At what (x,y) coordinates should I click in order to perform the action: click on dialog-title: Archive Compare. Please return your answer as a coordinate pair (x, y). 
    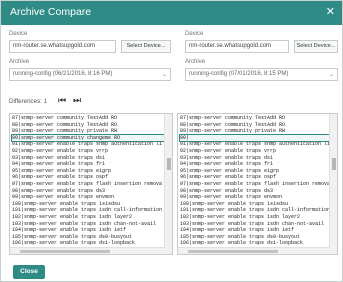
    Looking at the image, I should click on (51, 12).